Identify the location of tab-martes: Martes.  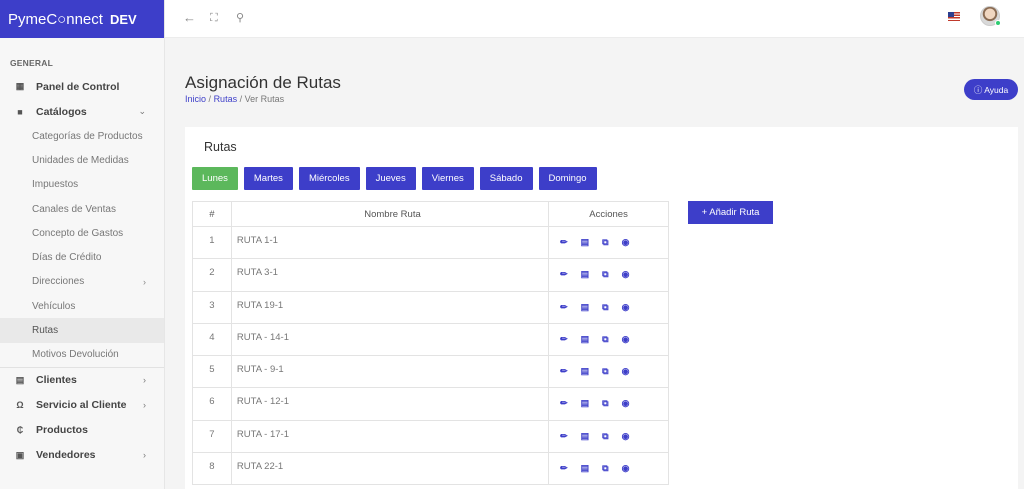
(268, 178).